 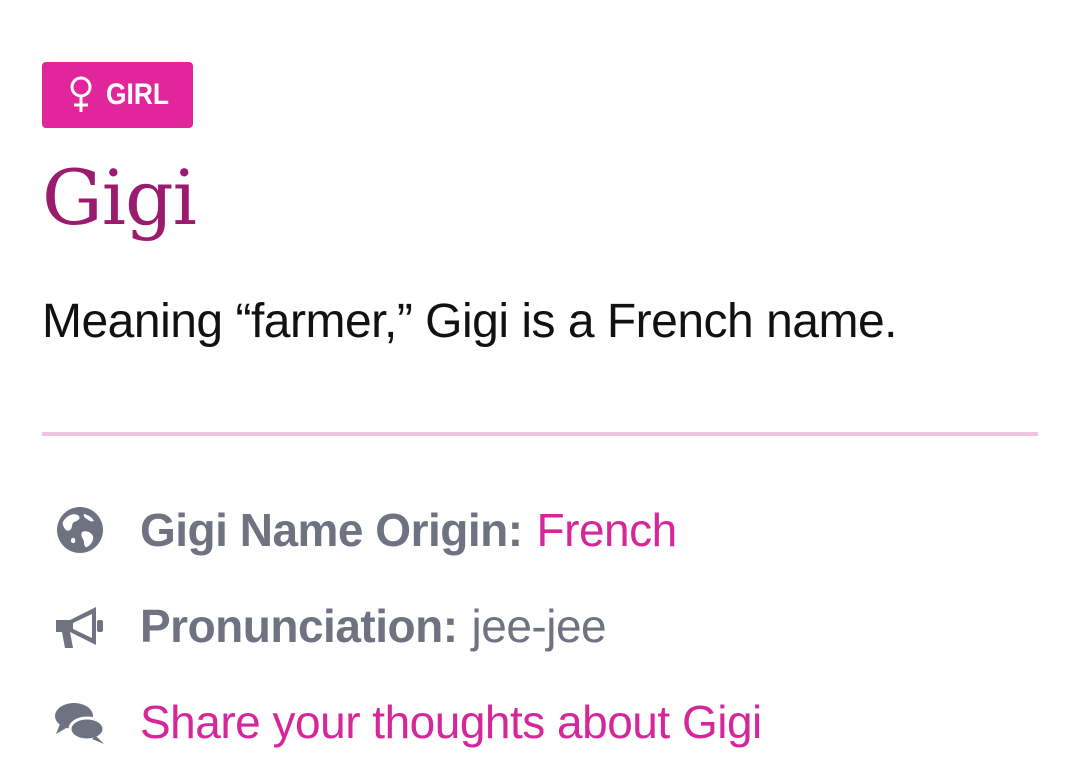 What do you see at coordinates (539, 626) in the screenshot?
I see `pronunciation-value: jee-jee` at bounding box center [539, 626].